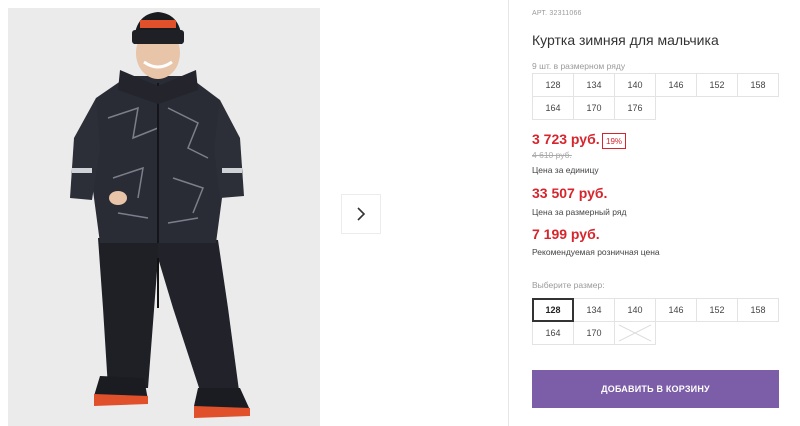 This screenshot has width=800, height=426. I want to click on size-option-158: 158, so click(758, 310).